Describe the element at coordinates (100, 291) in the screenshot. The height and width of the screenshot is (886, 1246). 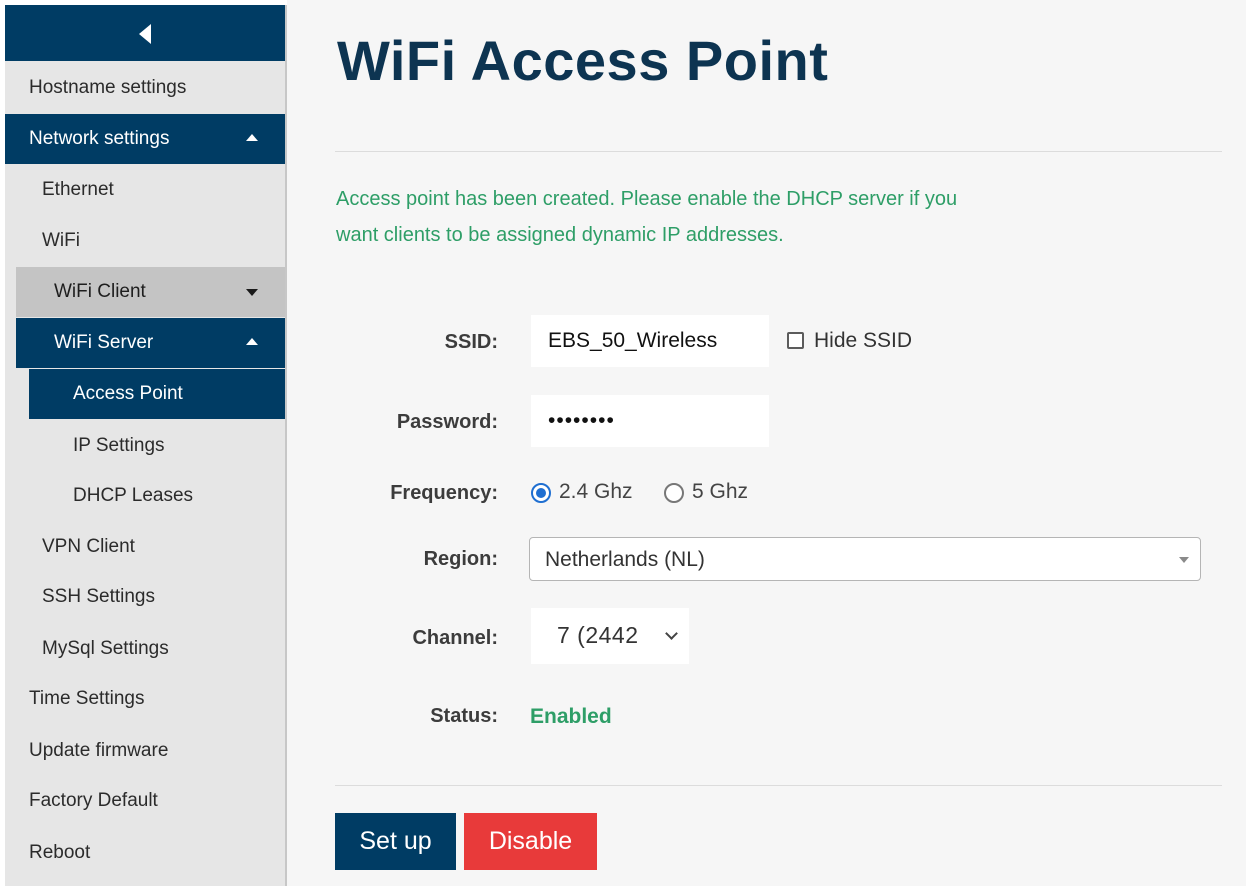
I see `sidebar-item-label: WiFi Client` at that location.